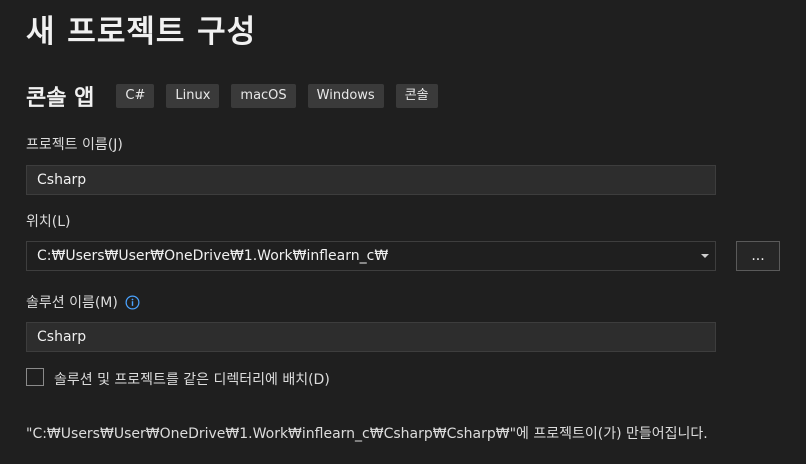  I want to click on tag-macos: macOS, so click(263, 96).